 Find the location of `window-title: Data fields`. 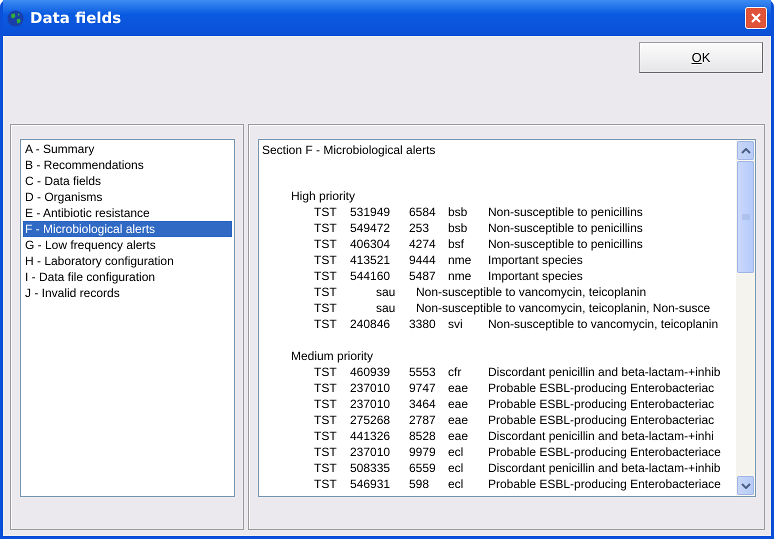

window-title: Data fields is located at coordinates (76, 18).